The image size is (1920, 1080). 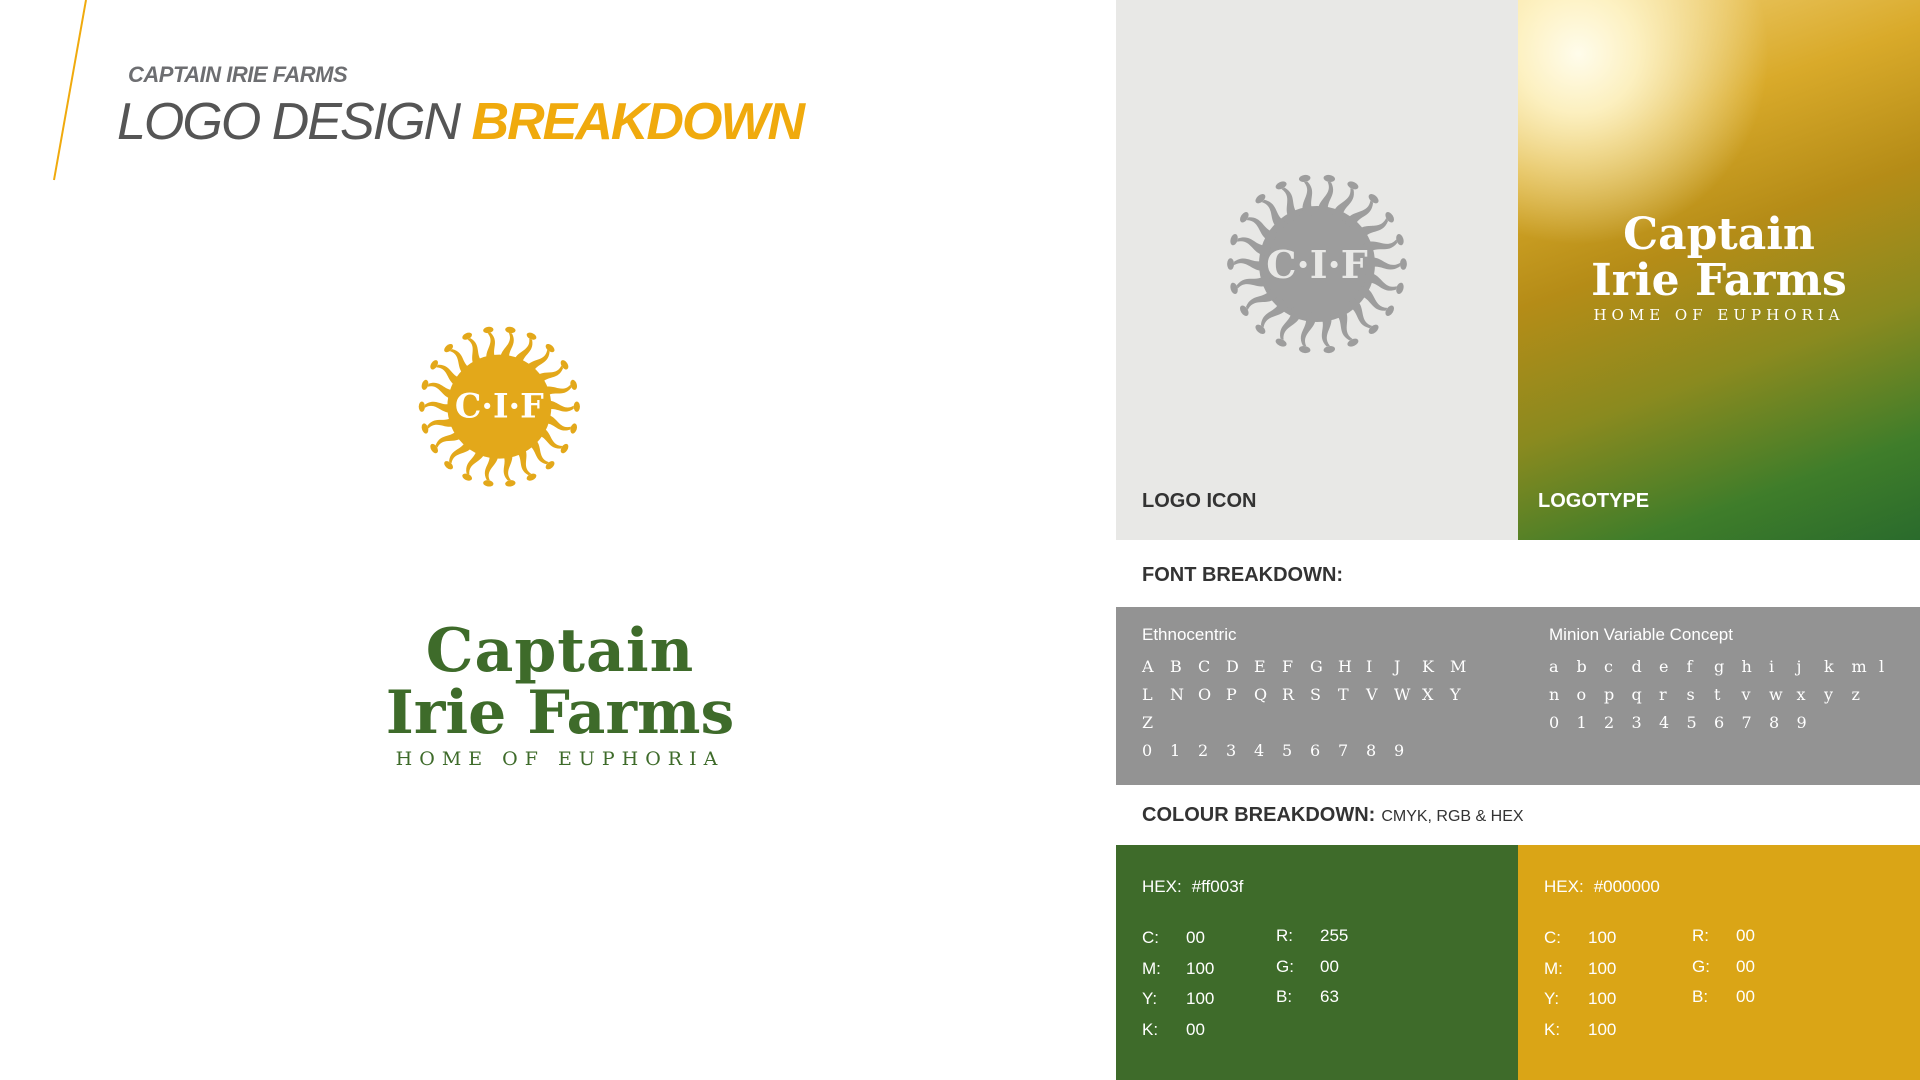 What do you see at coordinates (1315, 750) in the screenshot?
I see `glyph: 6` at bounding box center [1315, 750].